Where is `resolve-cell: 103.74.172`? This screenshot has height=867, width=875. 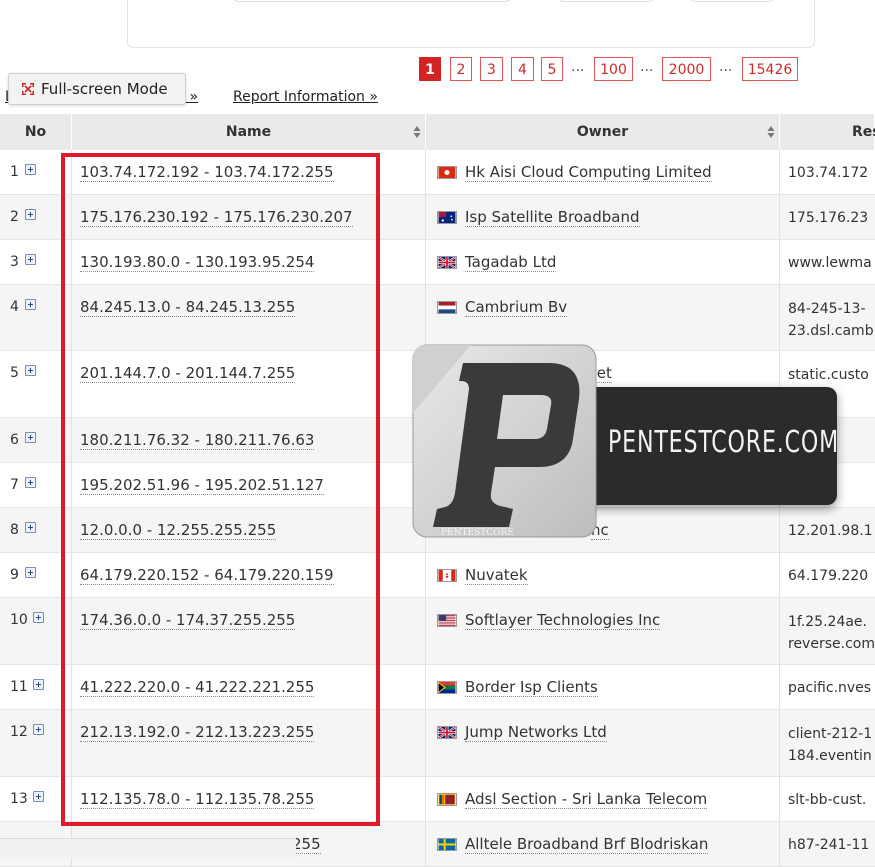
resolve-cell: 103.74.172 is located at coordinates (827, 172).